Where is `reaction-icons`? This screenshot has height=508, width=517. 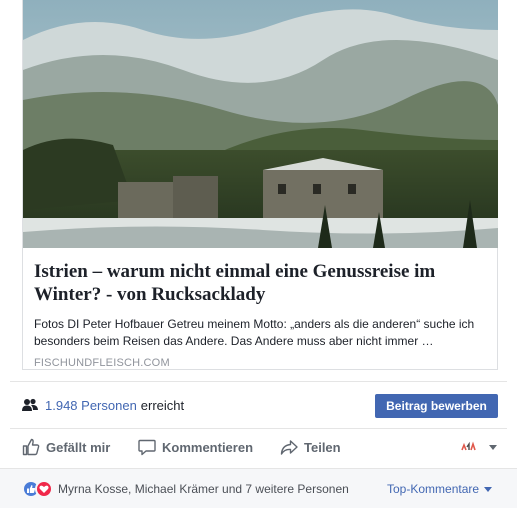
reaction-icons is located at coordinates (39, 489).